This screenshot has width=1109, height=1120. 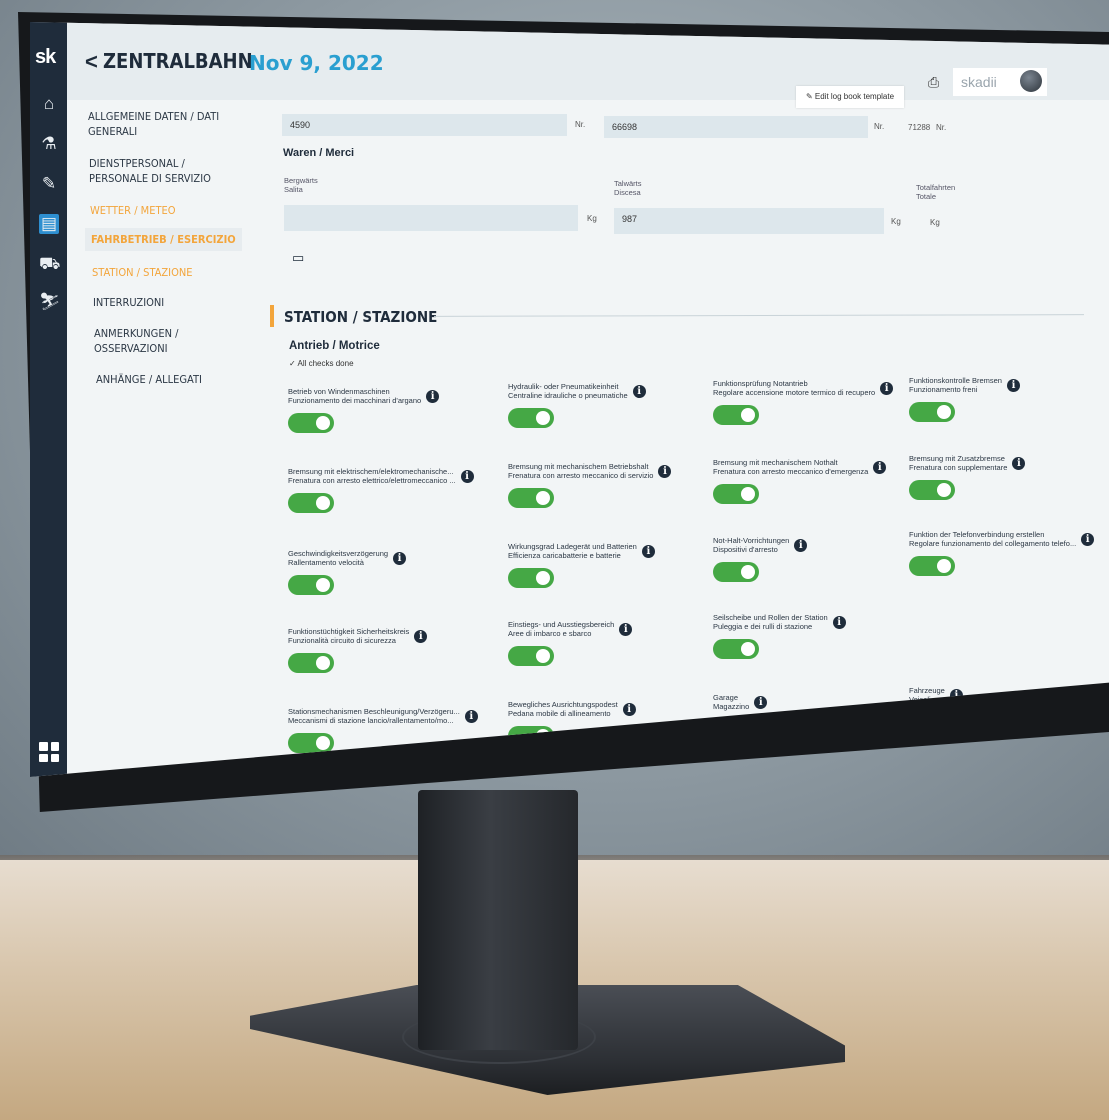 What do you see at coordinates (334, 346) in the screenshot?
I see `subsection-title: Antrieb / Motrice` at bounding box center [334, 346].